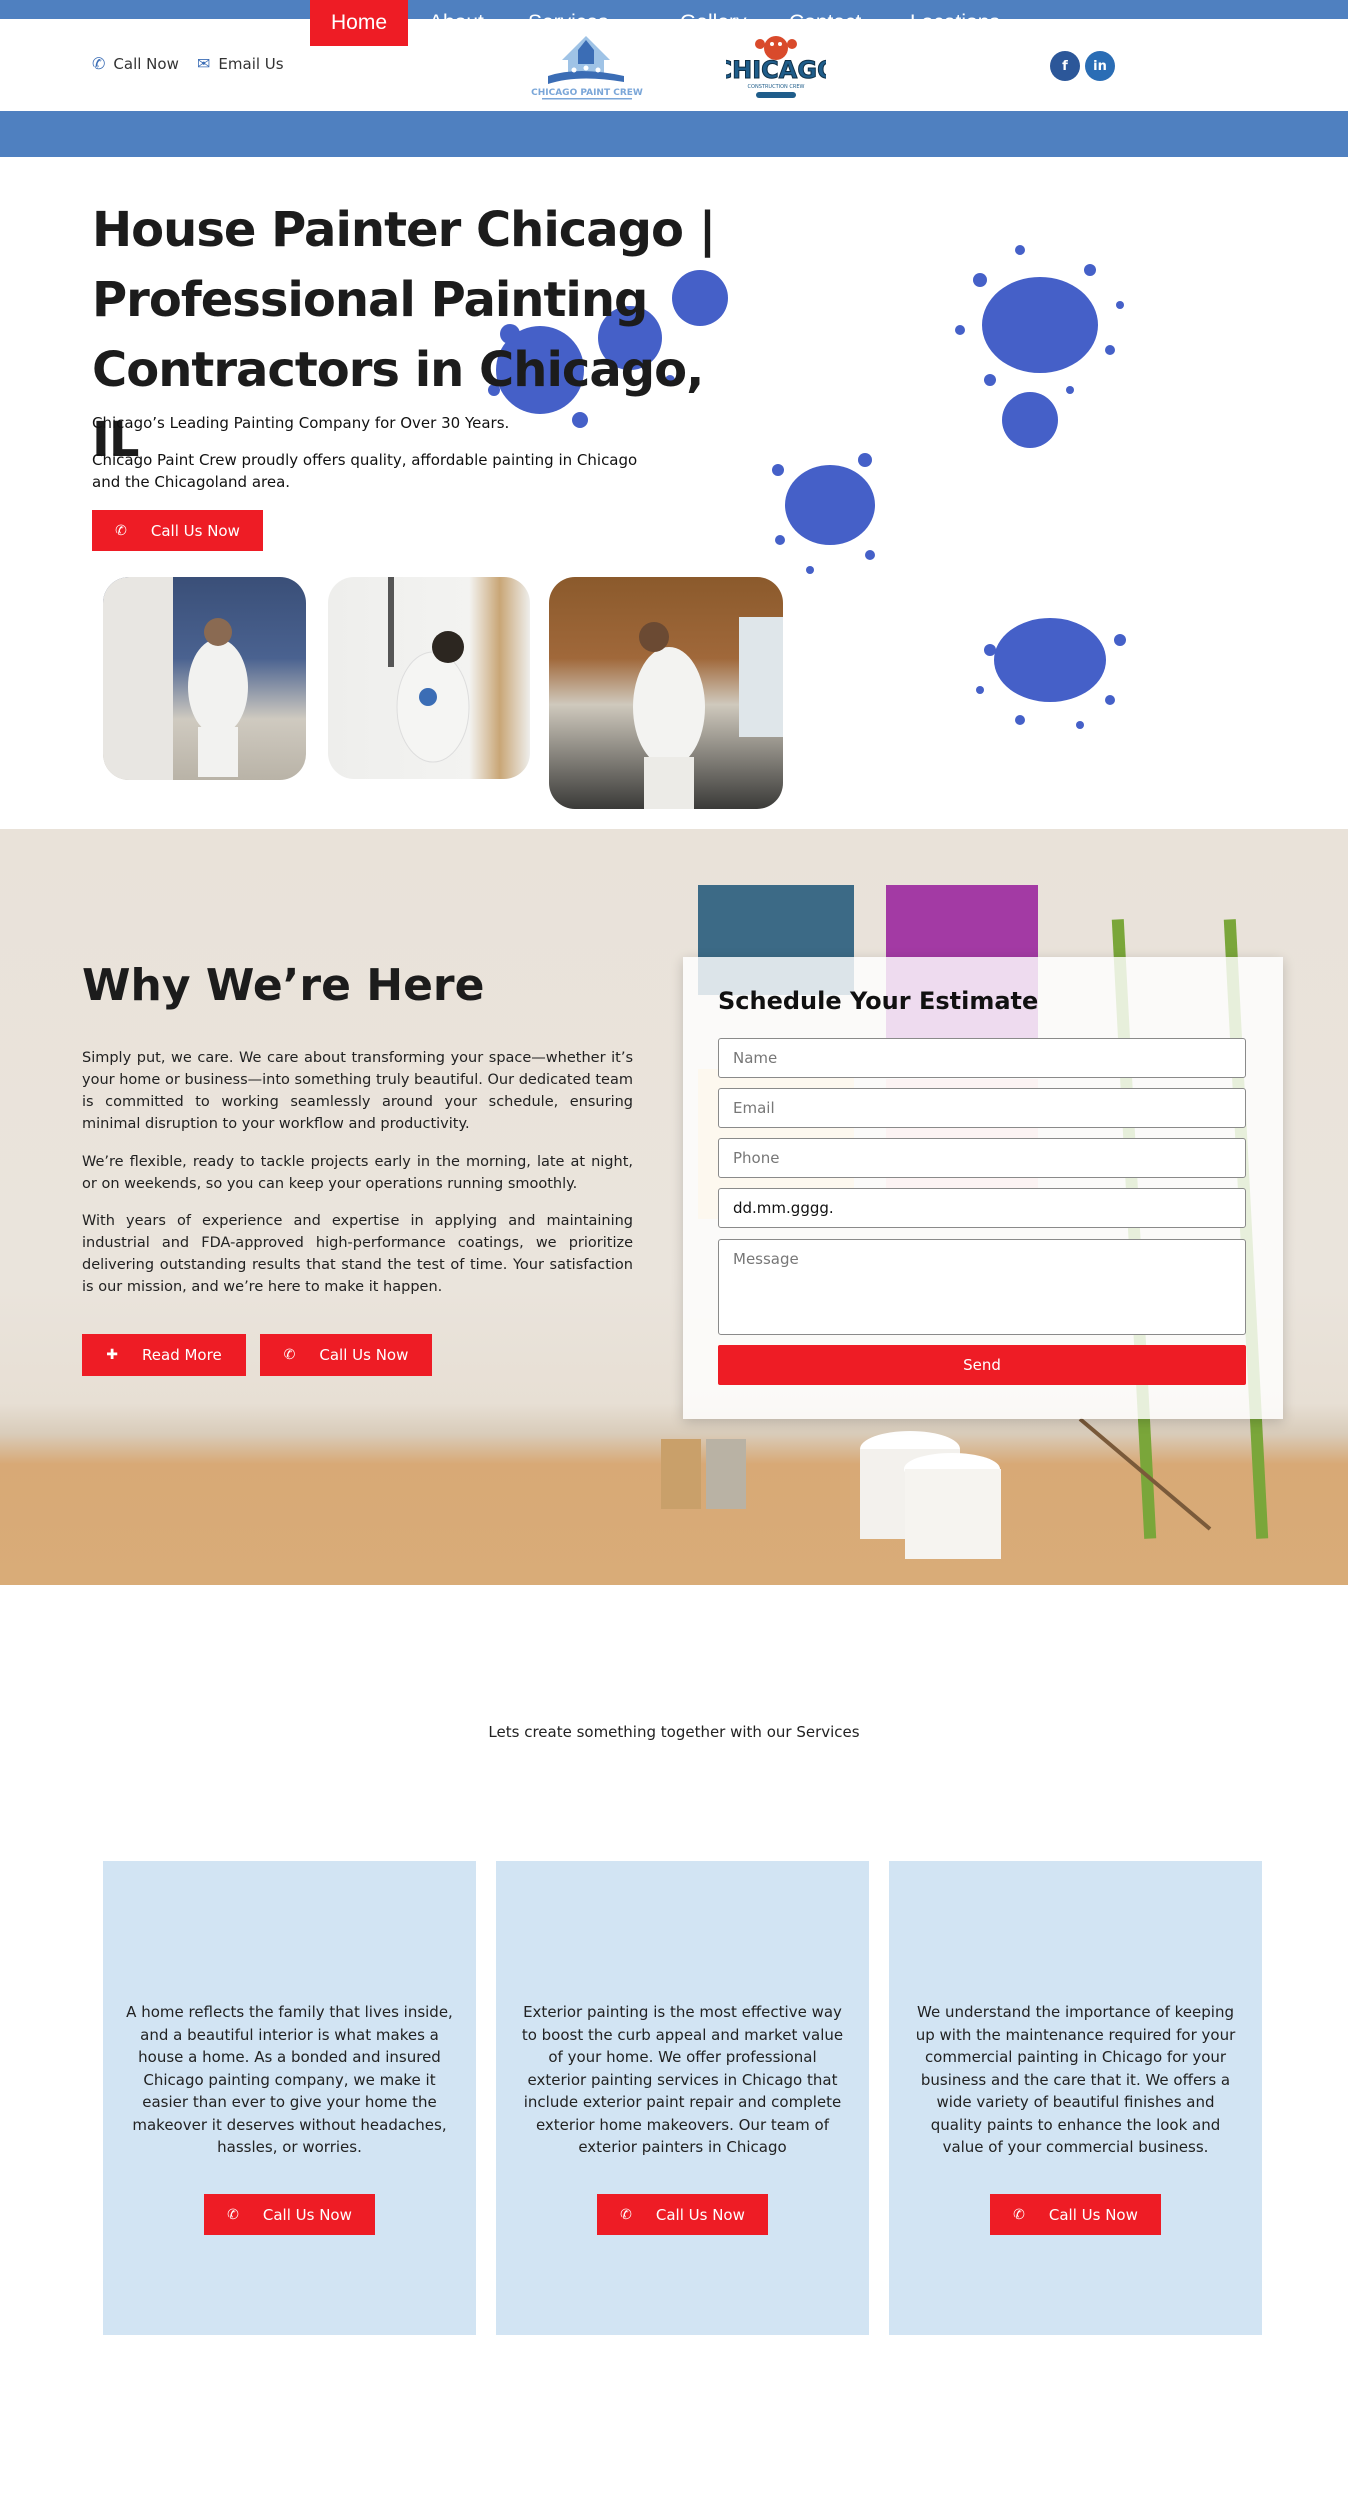  Describe the element at coordinates (177, 530) in the screenshot. I see `hero-call-button: ✆ Call Us Now` at that location.